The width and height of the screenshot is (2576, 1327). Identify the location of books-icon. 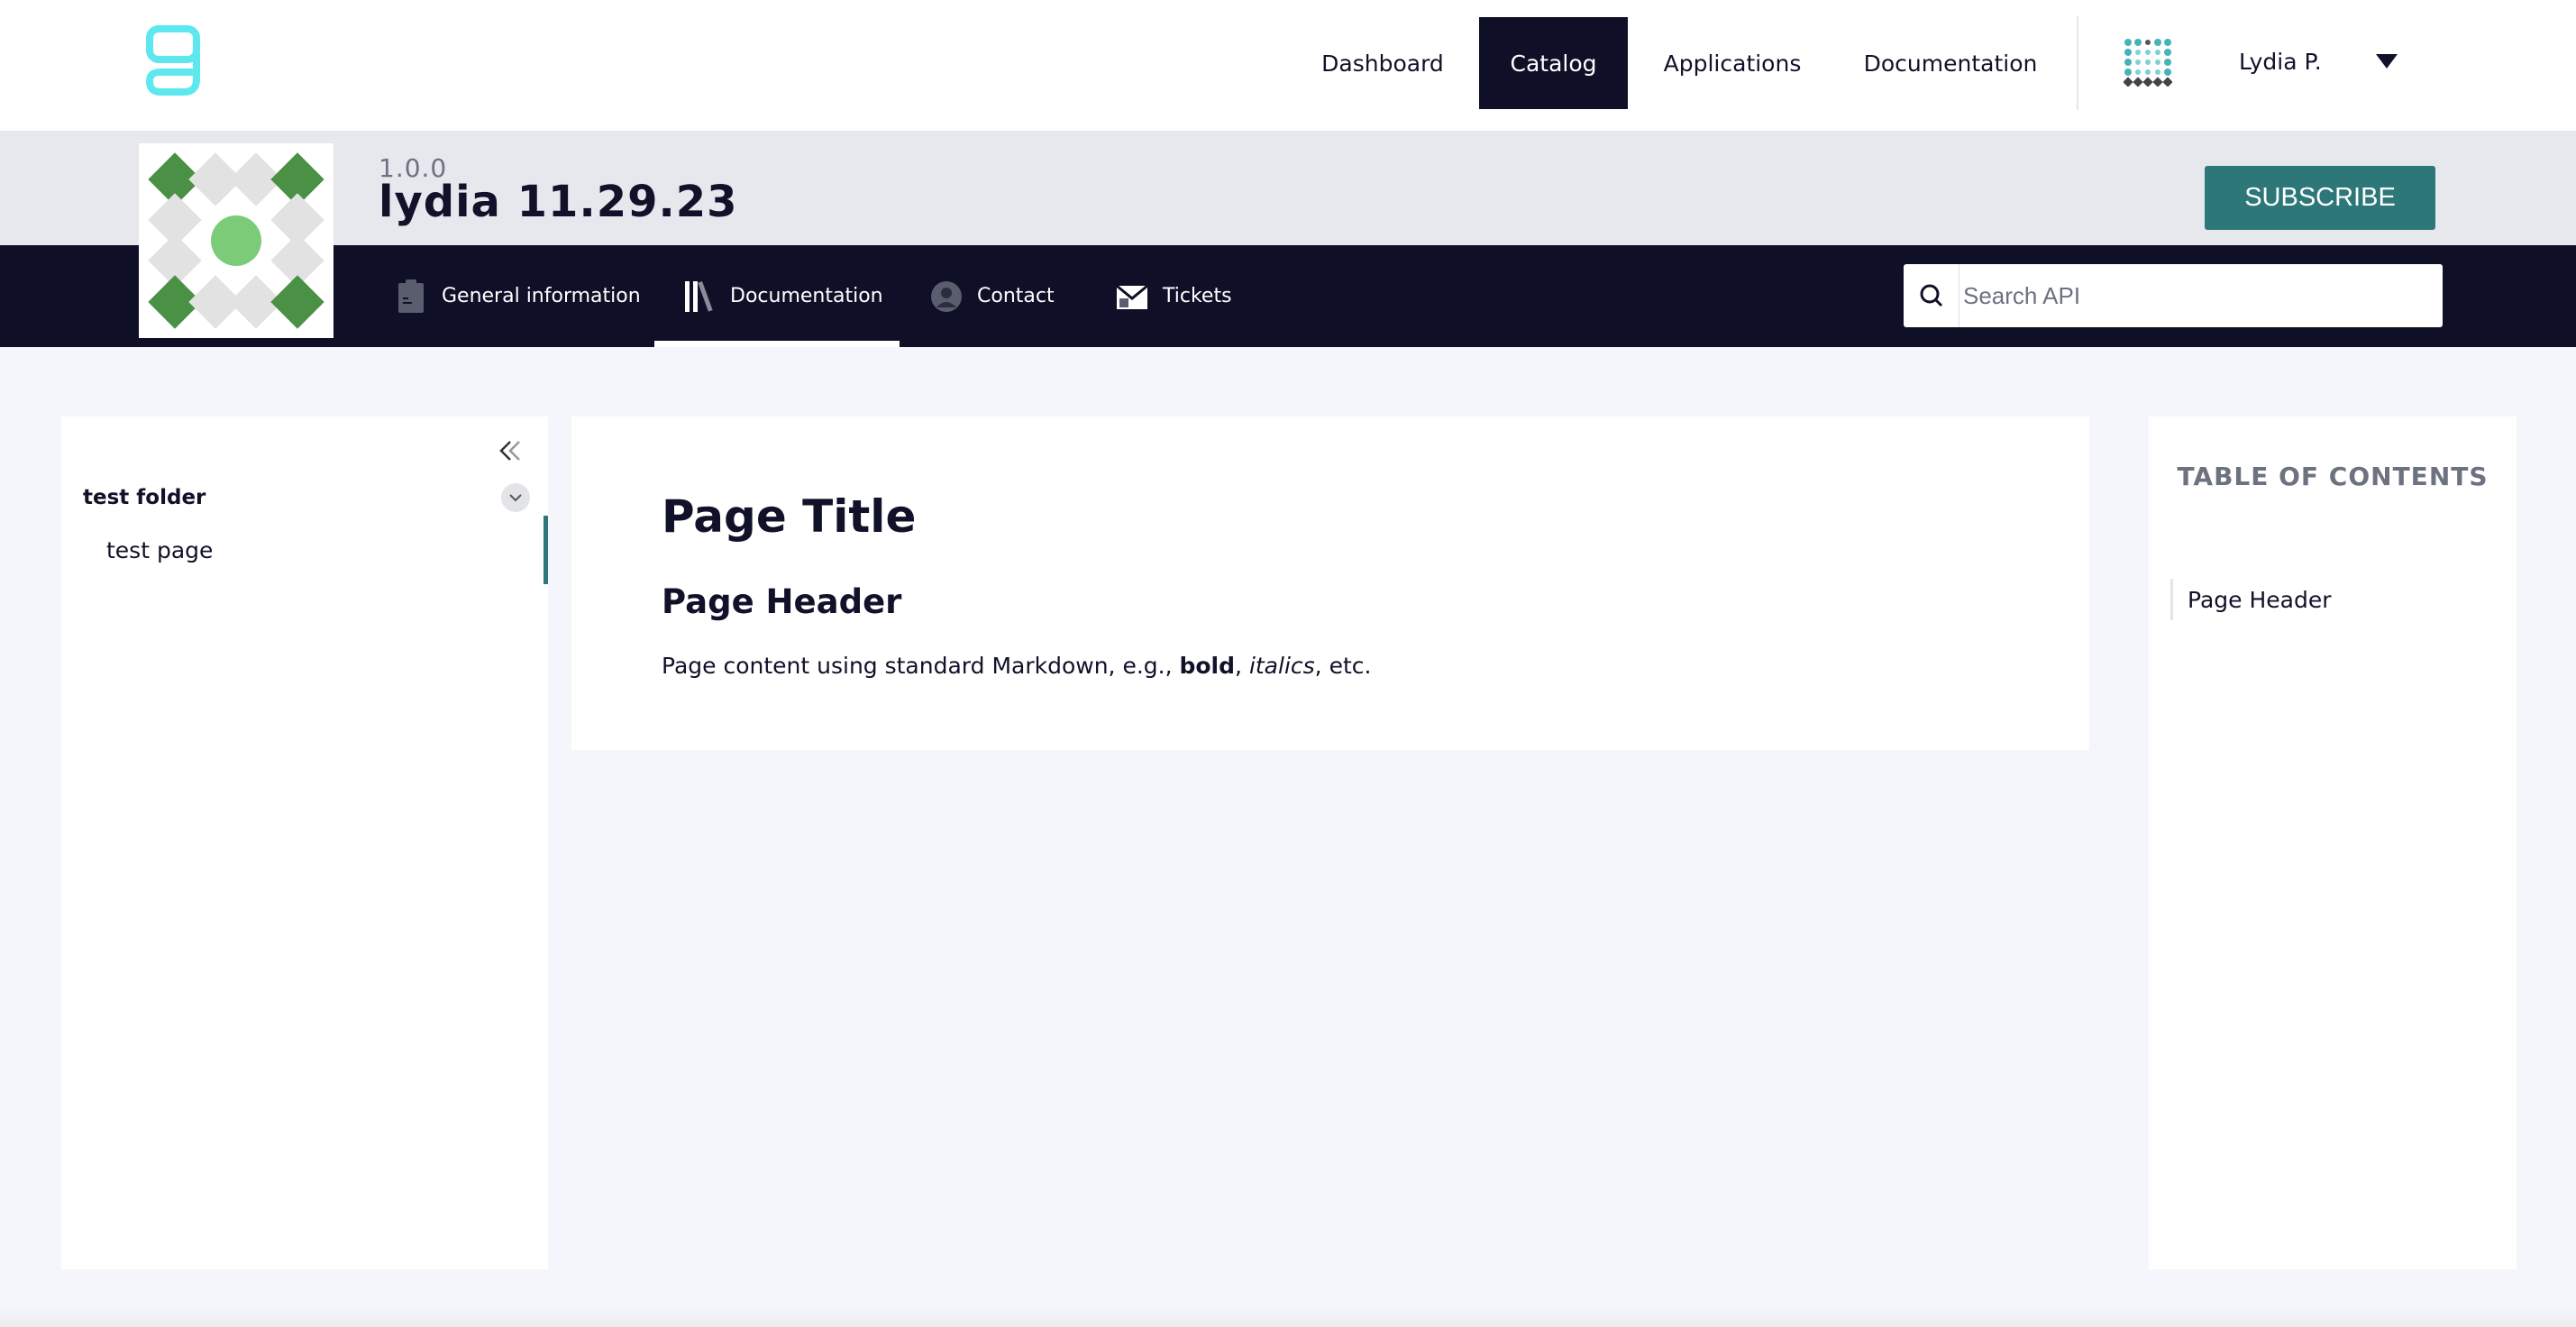
(699, 296).